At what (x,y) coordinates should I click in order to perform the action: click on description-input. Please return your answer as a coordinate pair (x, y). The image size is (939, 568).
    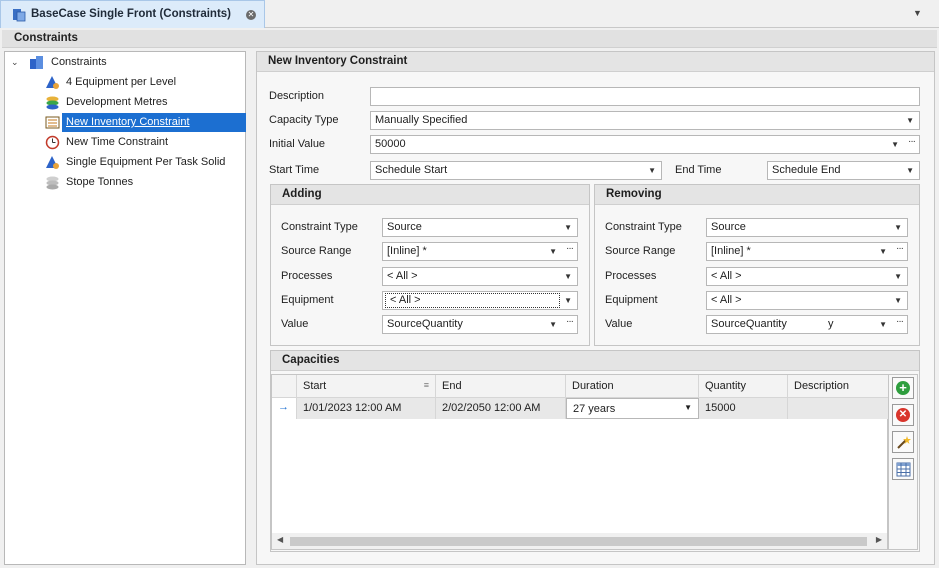
    Looking at the image, I should click on (645, 96).